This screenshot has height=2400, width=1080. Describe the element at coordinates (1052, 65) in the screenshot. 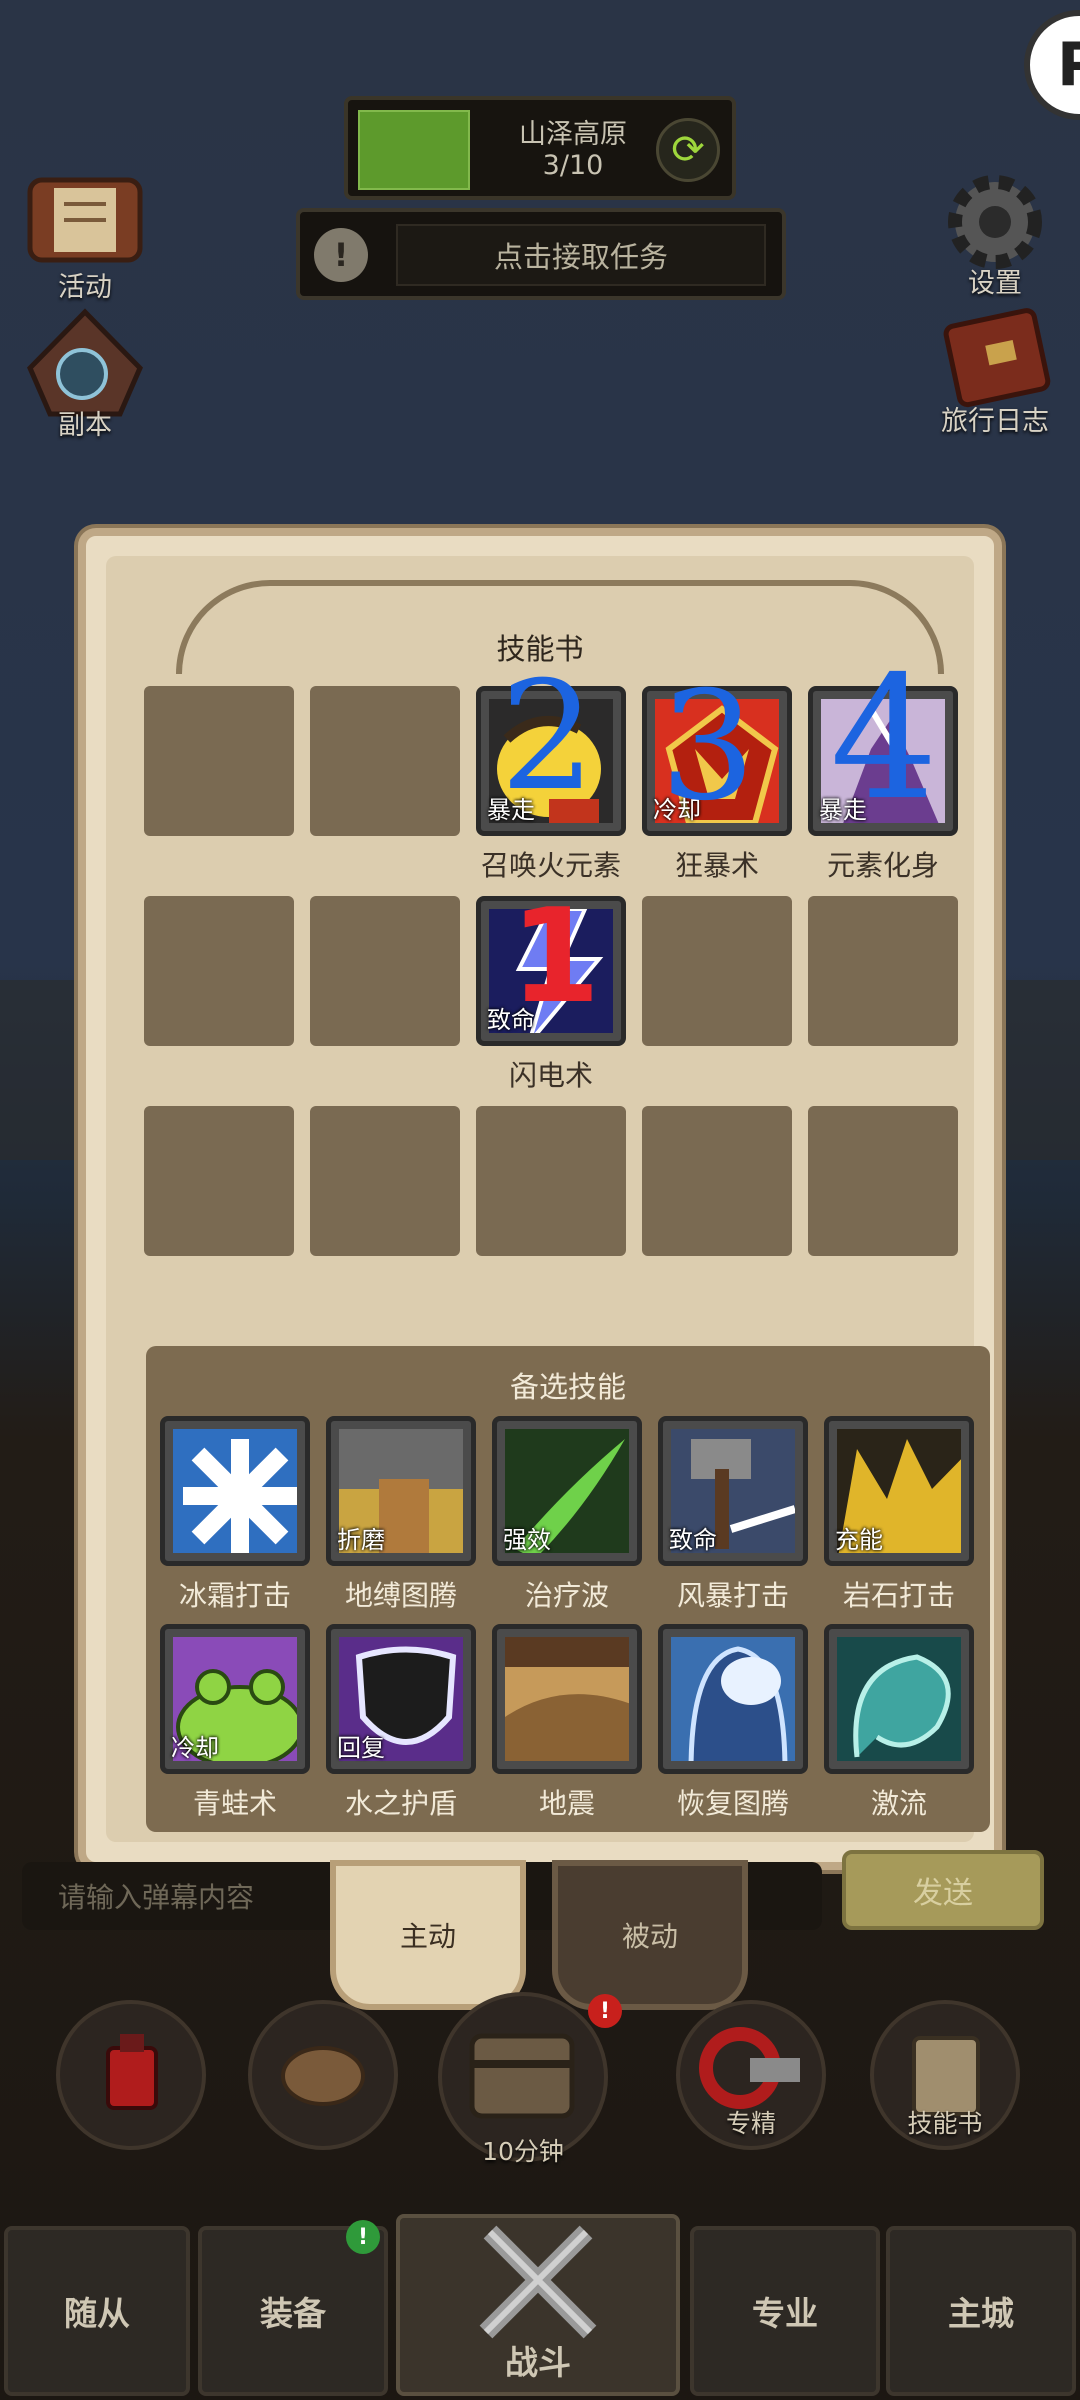

I see `app-logo: P` at that location.